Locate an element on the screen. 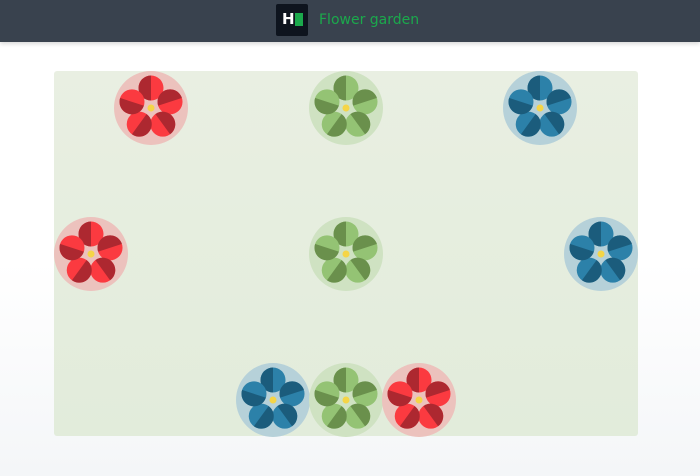  hackerrank-logo: H is located at coordinates (292, 20).